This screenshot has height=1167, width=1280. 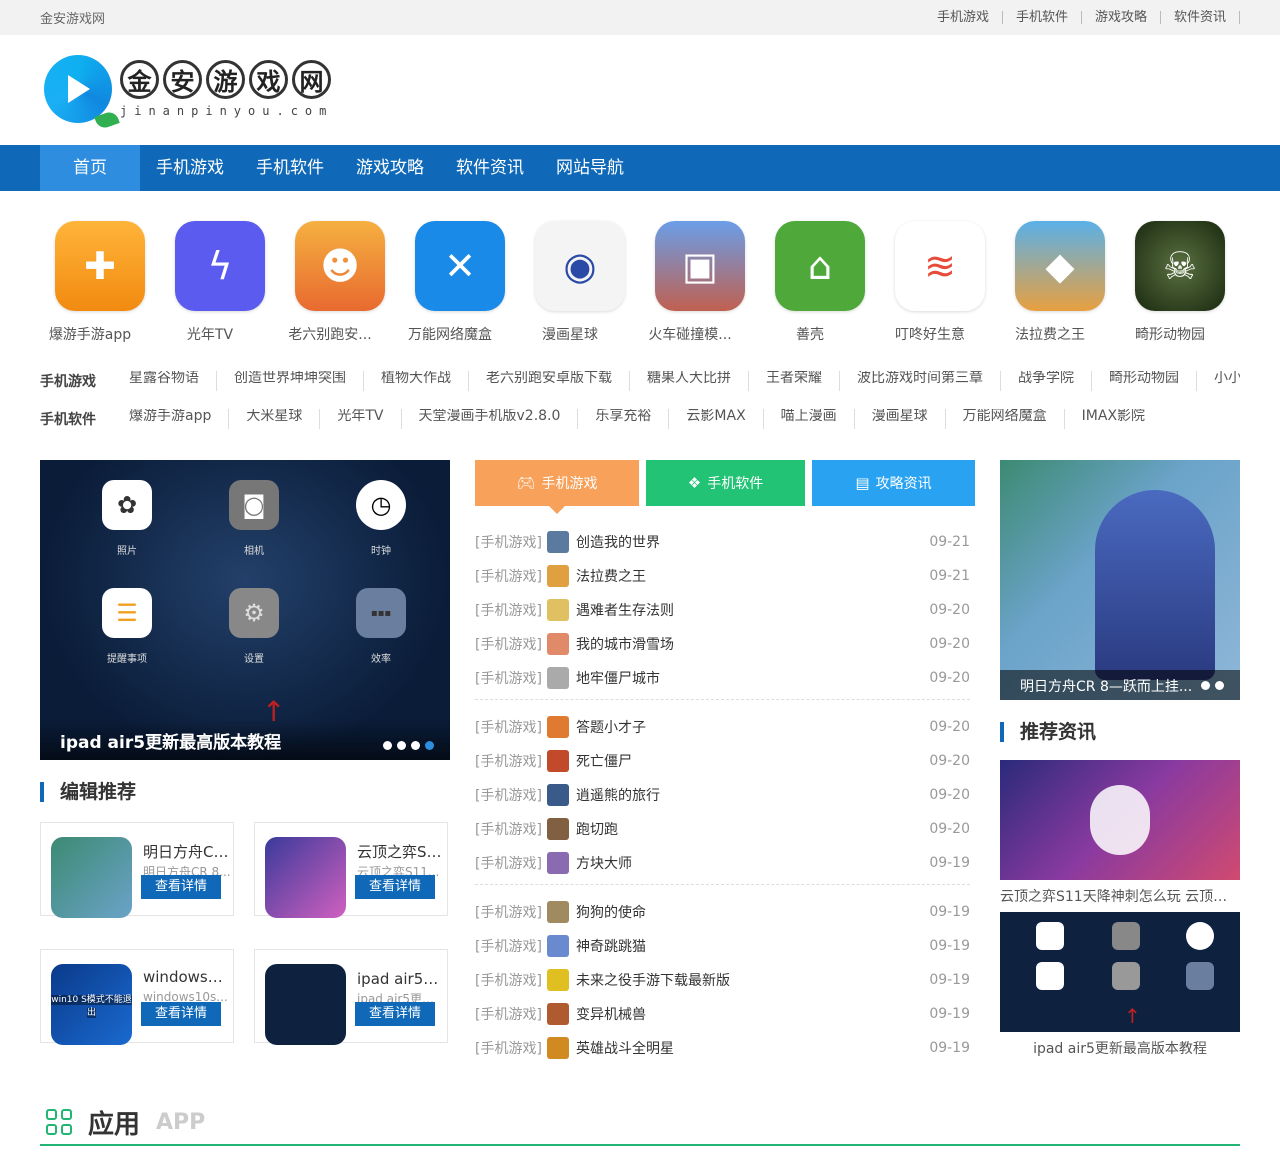 I want to click on tab-mobile-games: 🎮︎ 手机游戏, so click(x=557, y=487).